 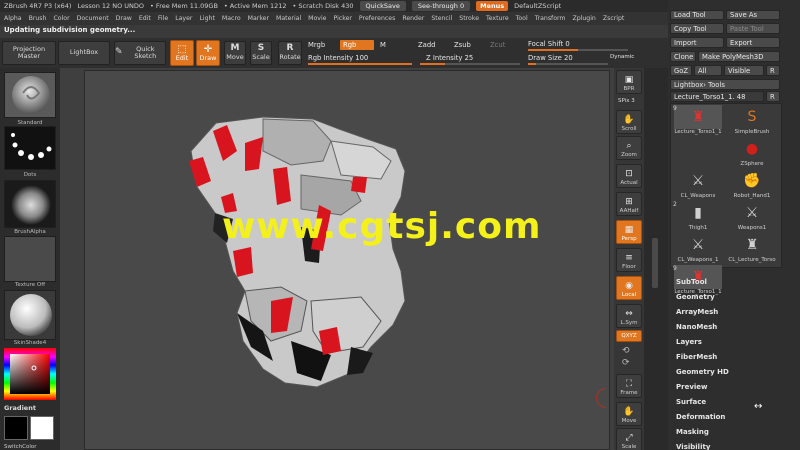 What do you see at coordinates (568, 64) in the screenshot?
I see `draw-size-slider` at bounding box center [568, 64].